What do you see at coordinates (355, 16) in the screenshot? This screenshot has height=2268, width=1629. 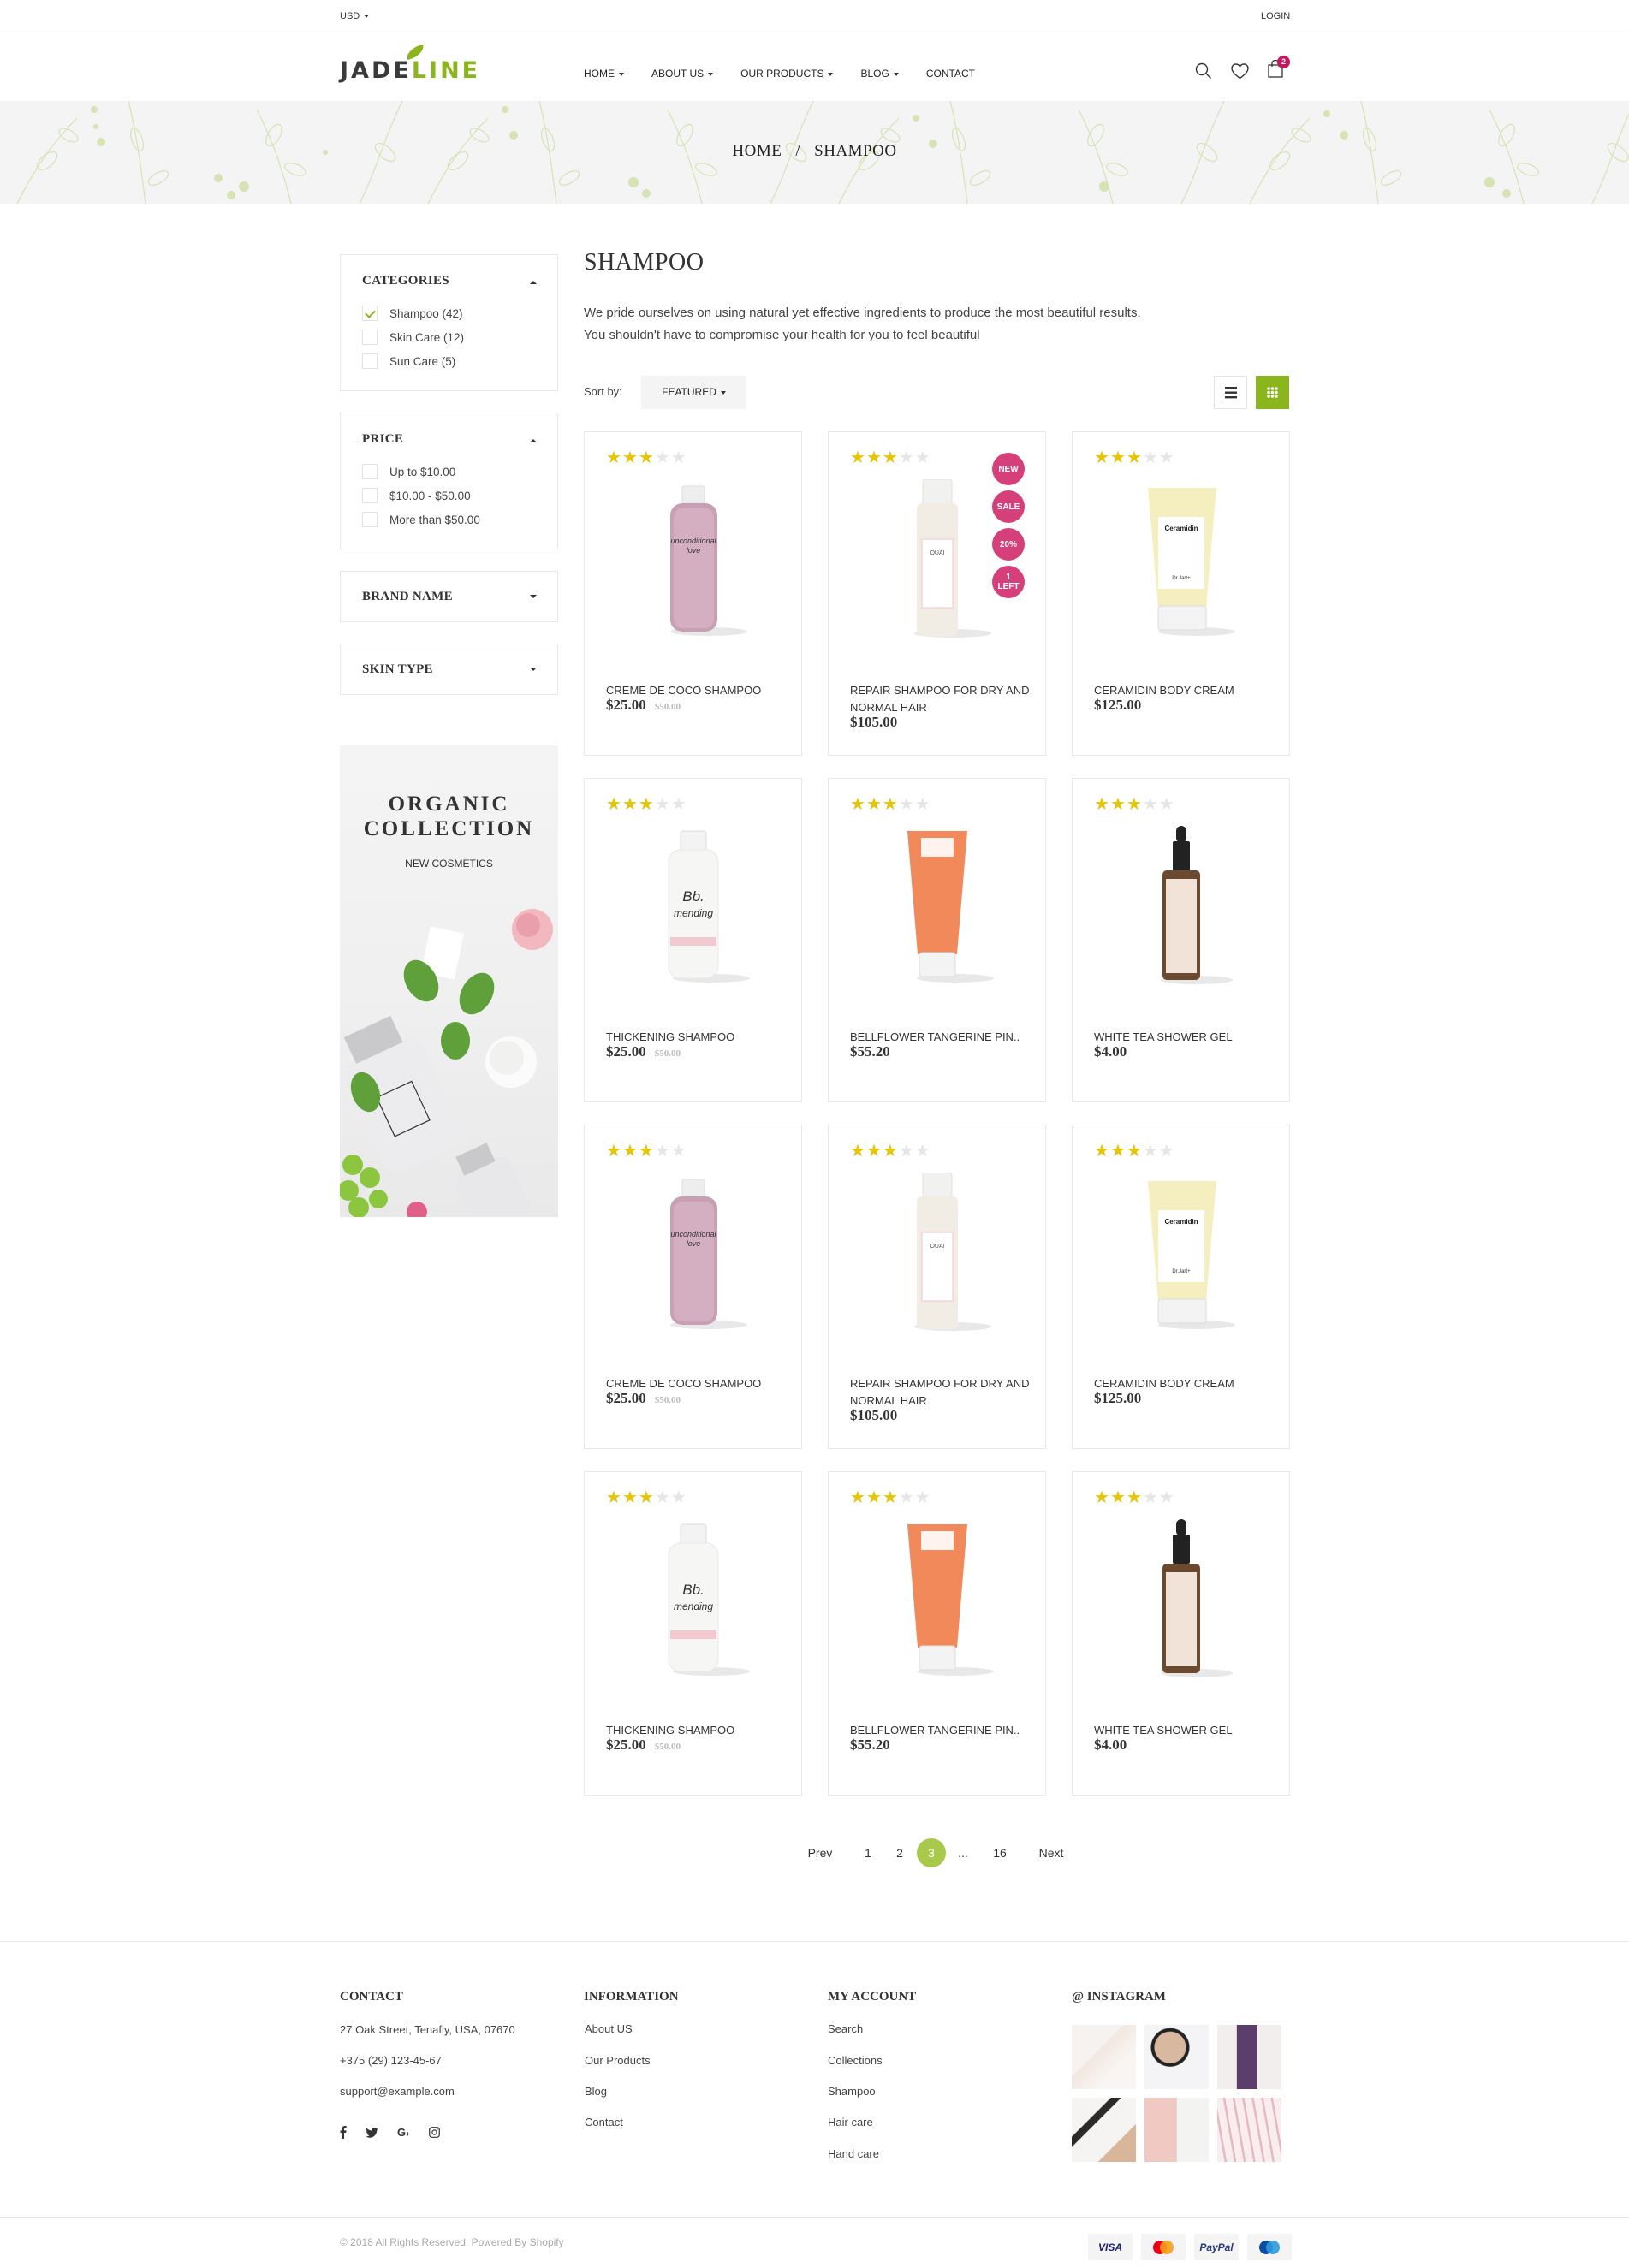 I see `currency-selector: USD` at bounding box center [355, 16].